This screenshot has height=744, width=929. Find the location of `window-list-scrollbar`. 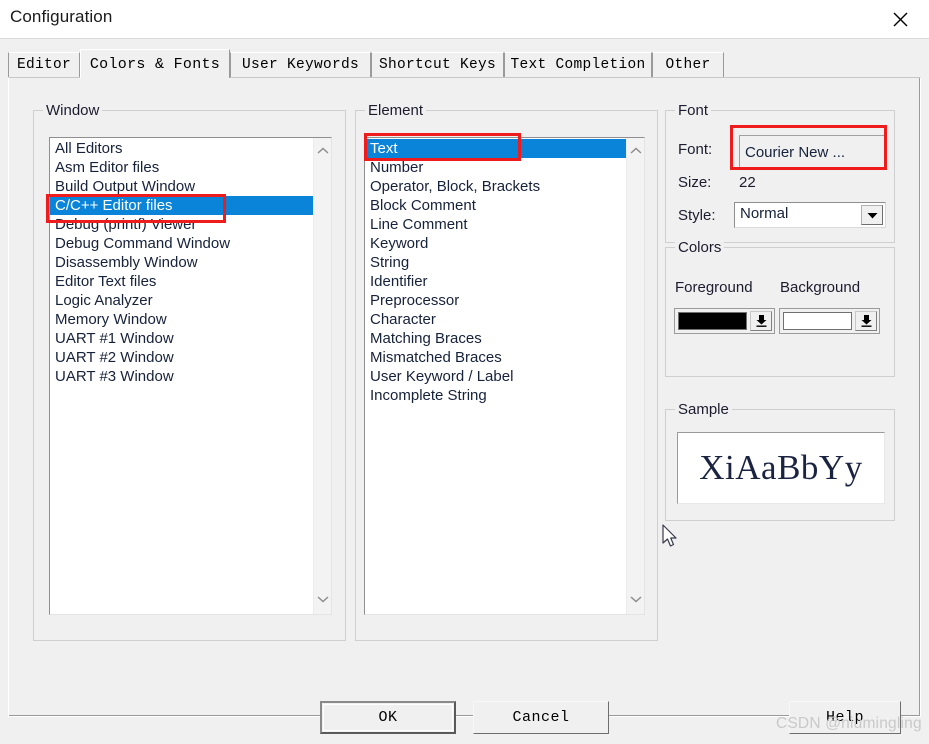

window-list-scrollbar is located at coordinates (322, 376).